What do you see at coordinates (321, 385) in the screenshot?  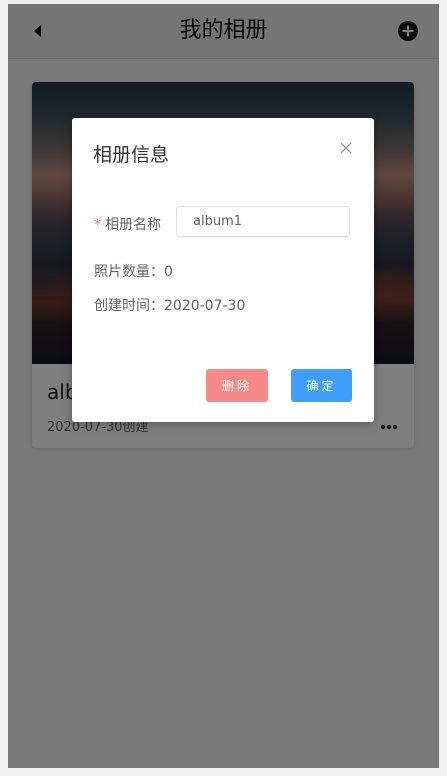 I see `confirm-button: 确定` at bounding box center [321, 385].